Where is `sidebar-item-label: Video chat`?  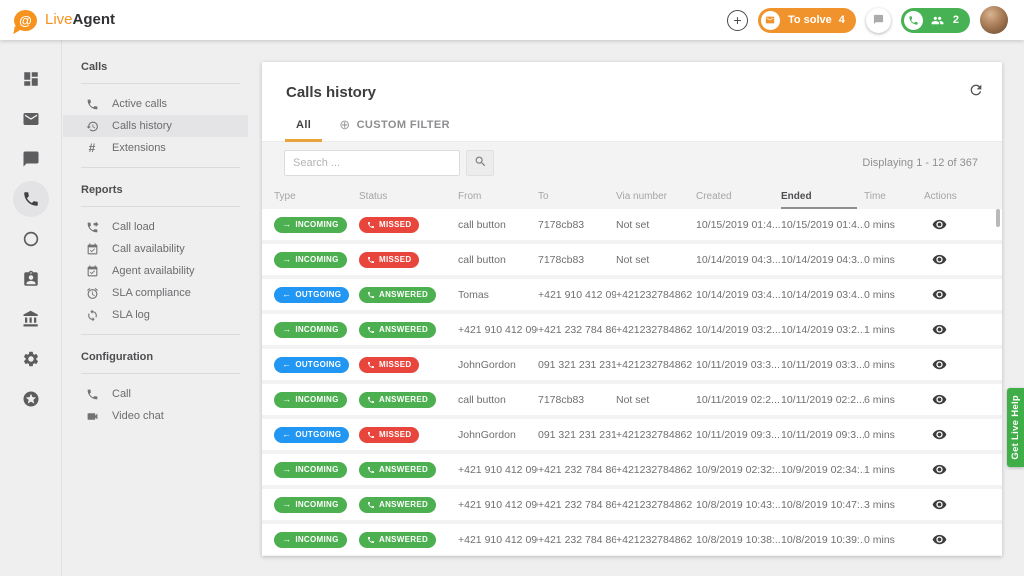
sidebar-item-label: Video chat is located at coordinates (138, 416).